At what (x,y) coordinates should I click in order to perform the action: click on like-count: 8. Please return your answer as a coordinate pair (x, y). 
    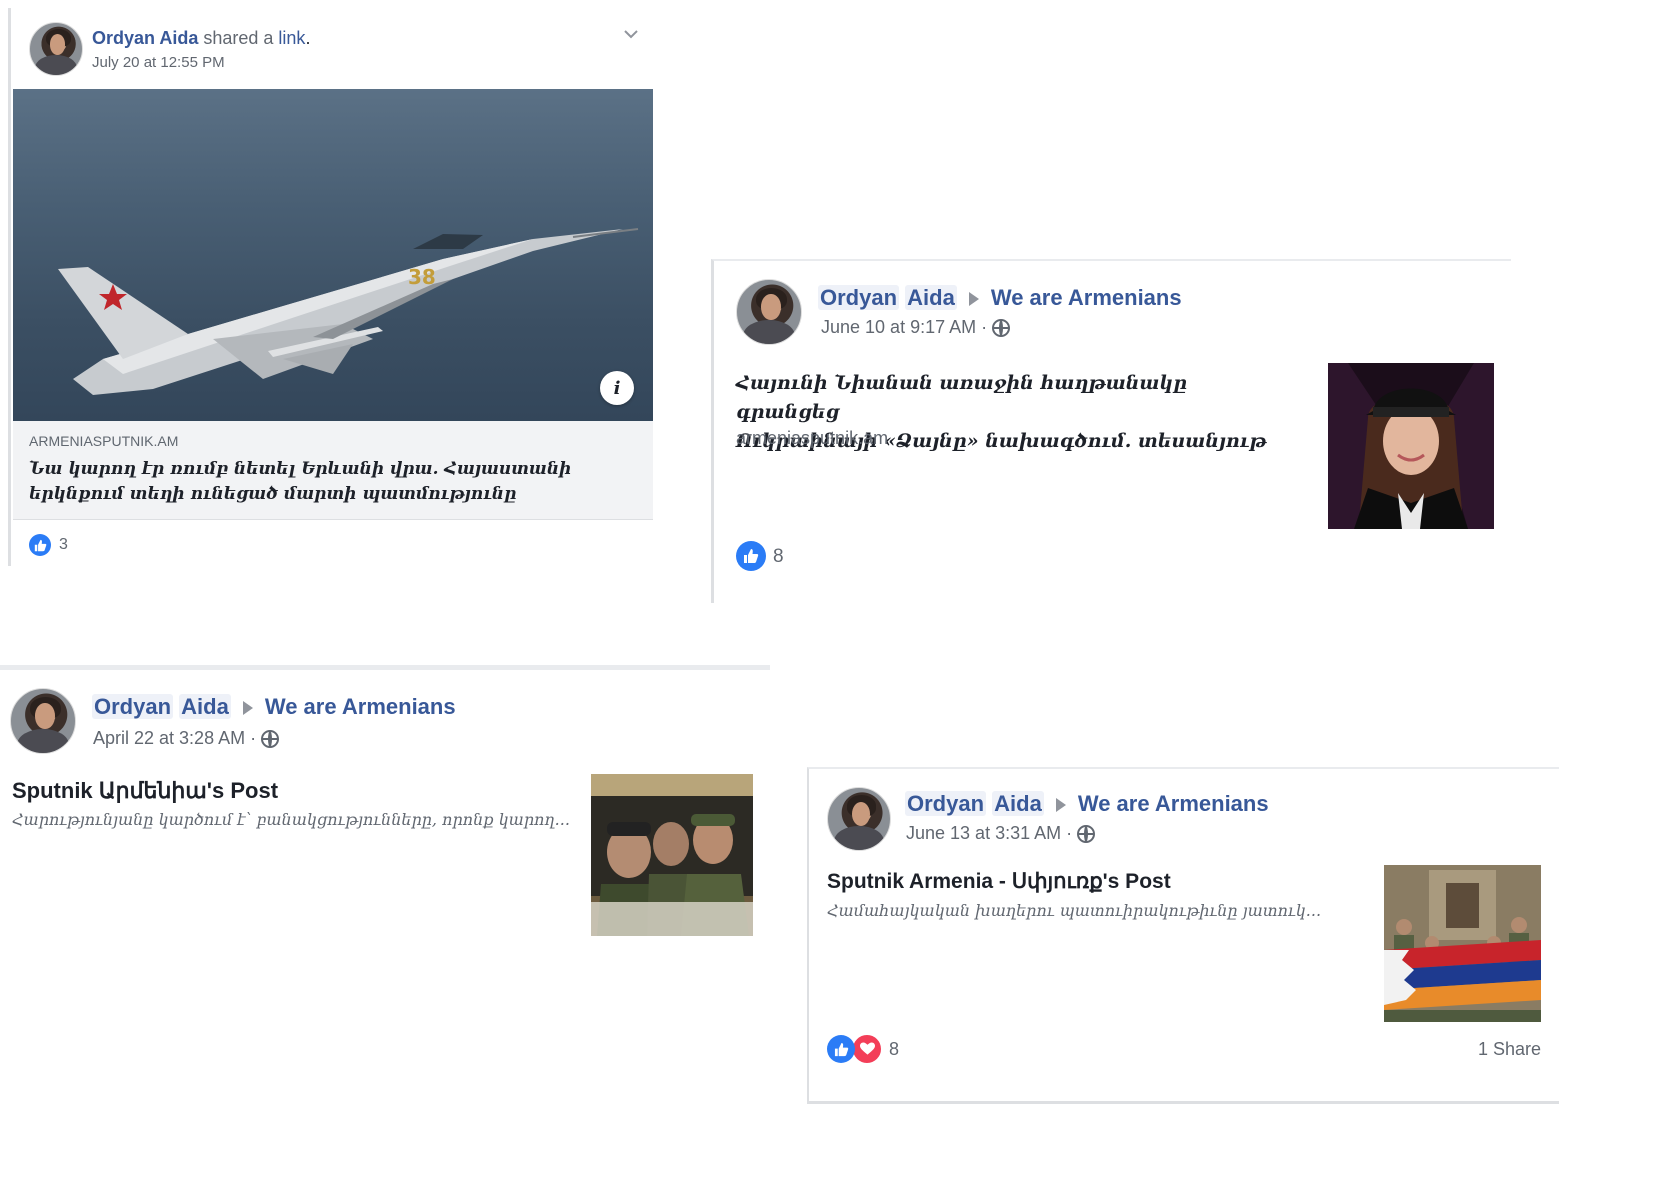
    Looking at the image, I should click on (778, 557).